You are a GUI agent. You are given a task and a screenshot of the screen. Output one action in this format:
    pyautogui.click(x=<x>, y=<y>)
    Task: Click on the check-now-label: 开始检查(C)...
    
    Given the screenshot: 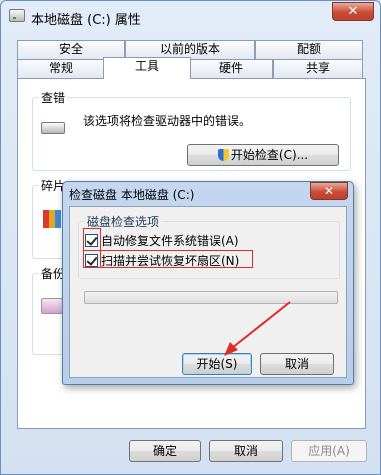 What is the action you would take?
    pyautogui.click(x=269, y=155)
    